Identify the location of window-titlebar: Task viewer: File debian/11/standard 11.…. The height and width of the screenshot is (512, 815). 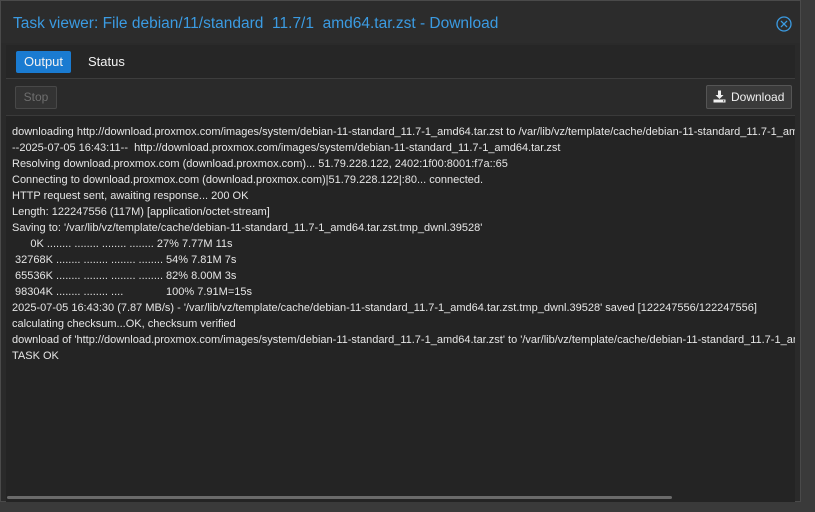
(400, 22).